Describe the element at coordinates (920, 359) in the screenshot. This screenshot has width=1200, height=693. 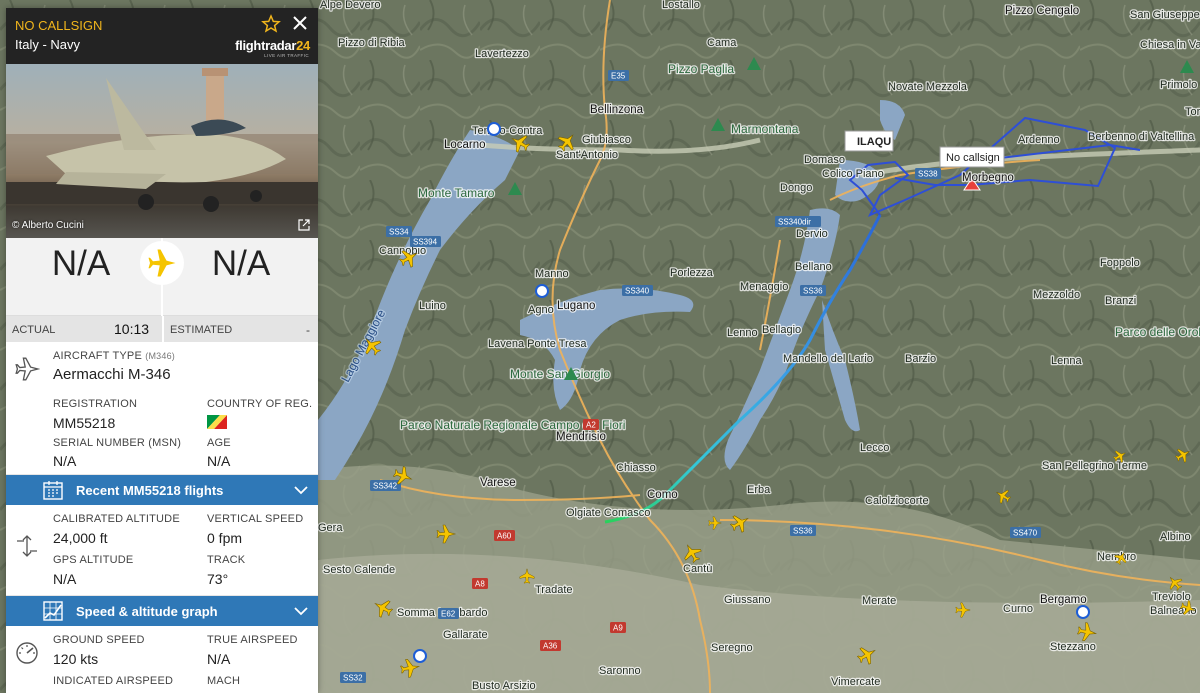
I see `place-label: Barzio` at that location.